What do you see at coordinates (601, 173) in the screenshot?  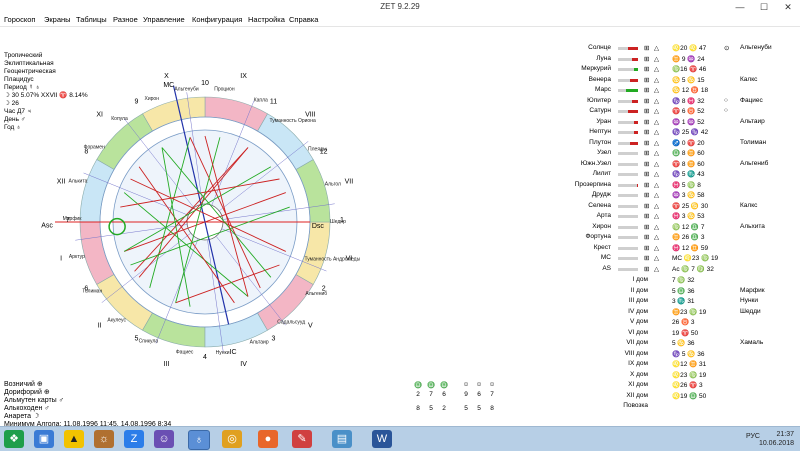 I see `planet-name: Лилит` at bounding box center [601, 173].